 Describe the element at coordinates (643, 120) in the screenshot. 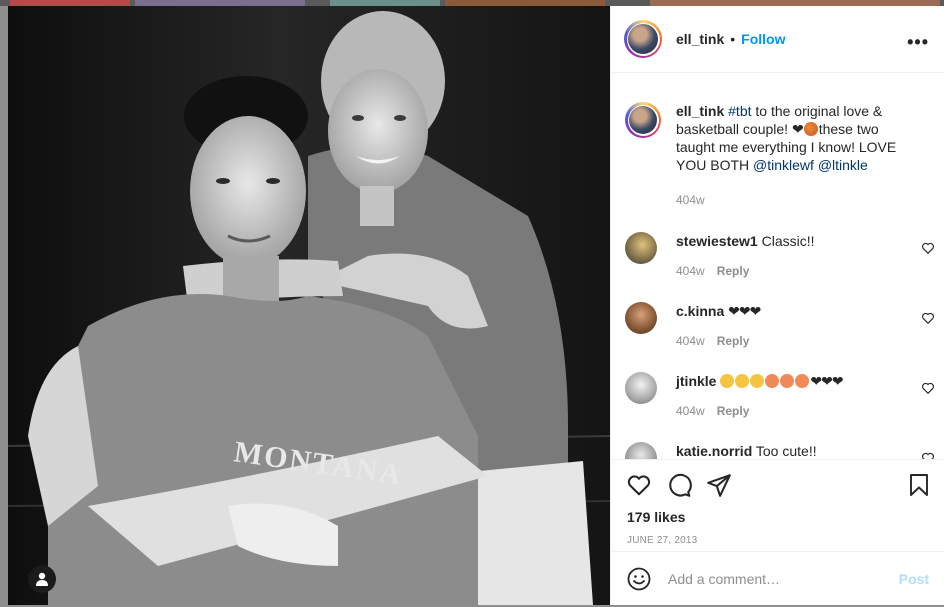

I see `caption-avatar` at that location.